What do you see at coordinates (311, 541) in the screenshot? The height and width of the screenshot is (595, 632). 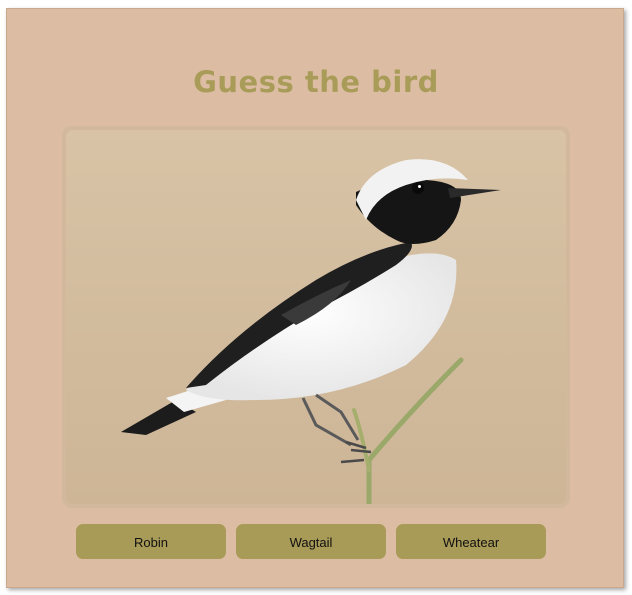 I see `answer-button-wagtail: Wagtail` at bounding box center [311, 541].